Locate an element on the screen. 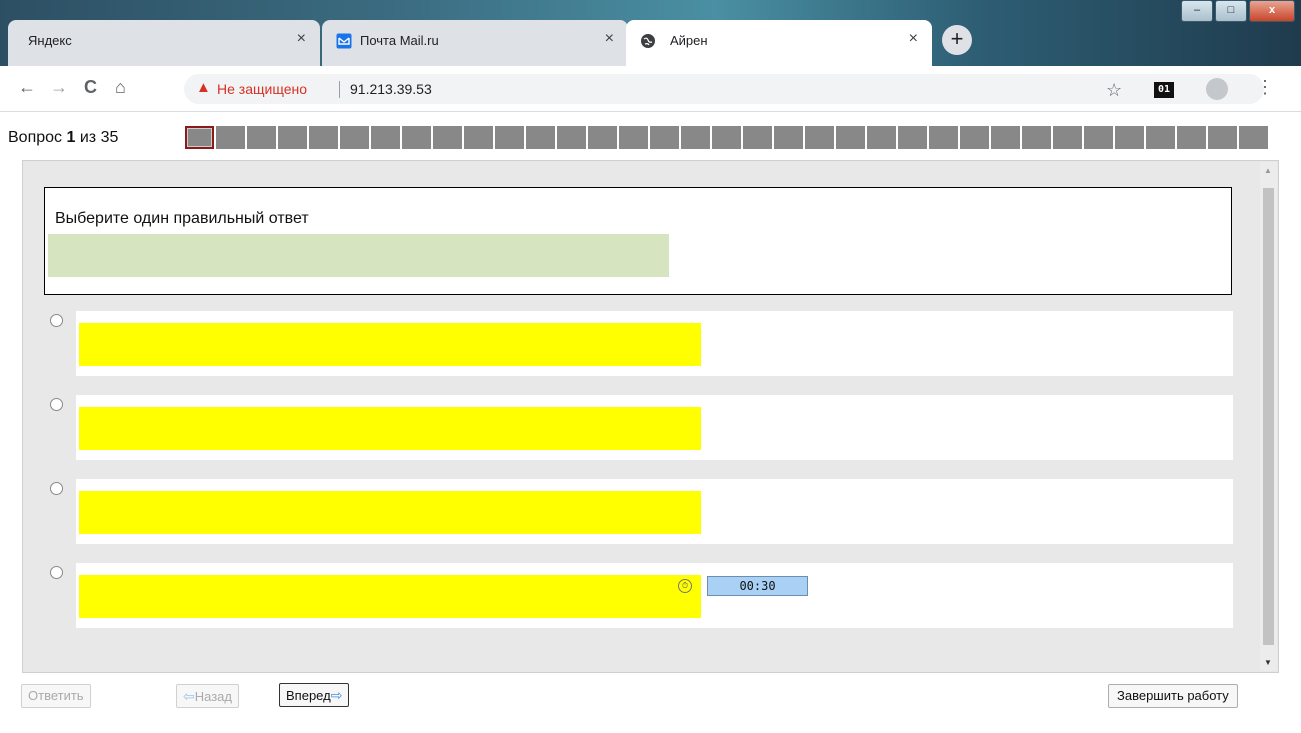 The width and height of the screenshot is (1301, 733). panel-scrollbar: ▲ ▼ is located at coordinates (1268, 416).